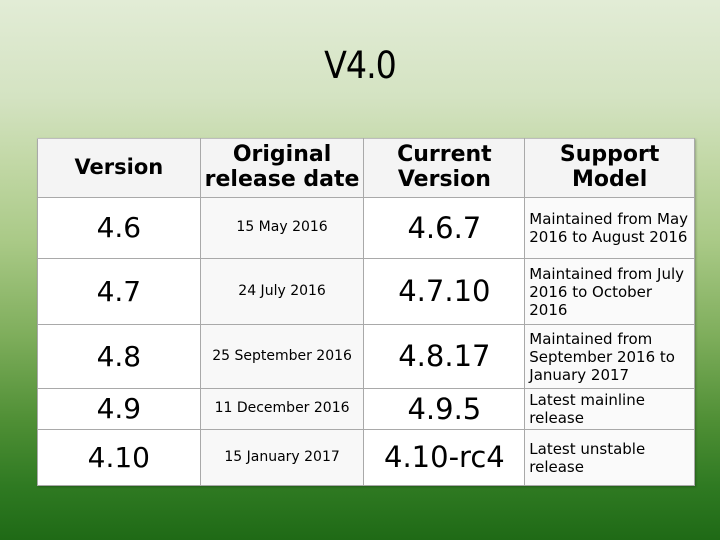 The height and width of the screenshot is (540, 720). Describe the element at coordinates (282, 409) in the screenshot. I see `release-date-cell: 11 December 2016` at that location.